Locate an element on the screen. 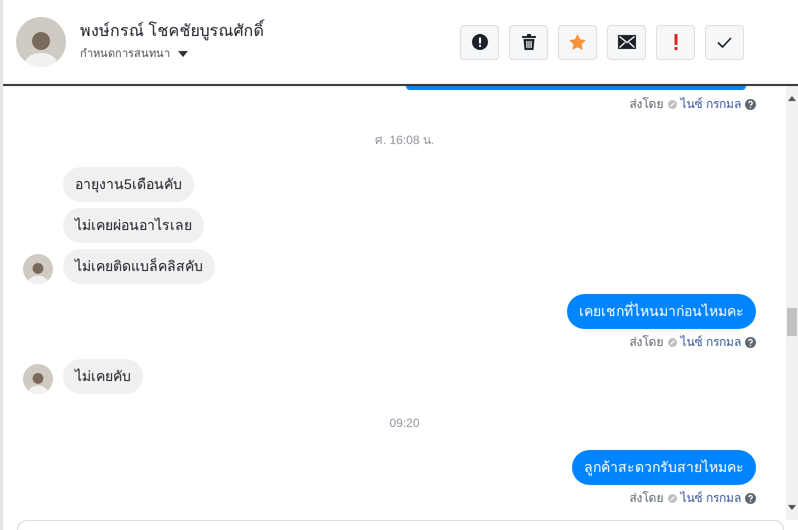 The height and width of the screenshot is (530, 798). contact-name: พงษ์กรณ์ โชคชัยบูรณศักดิ์ is located at coordinates (172, 32).